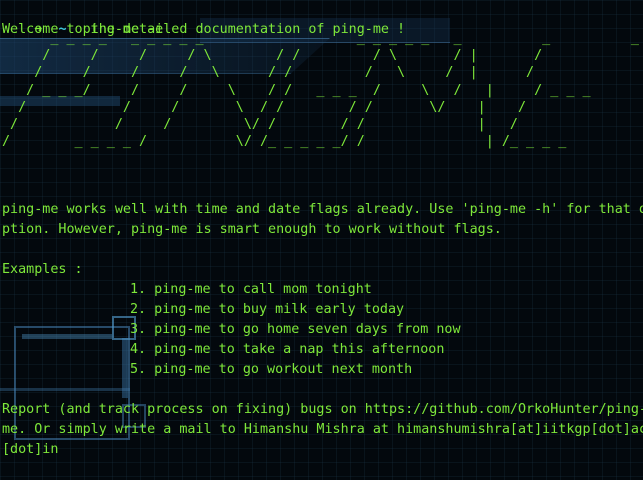 This screenshot has width=643, height=480. What do you see at coordinates (264, 125) in the screenshot?
I see `ascii-banner-line: / / / \/ / / / | /` at bounding box center [264, 125].